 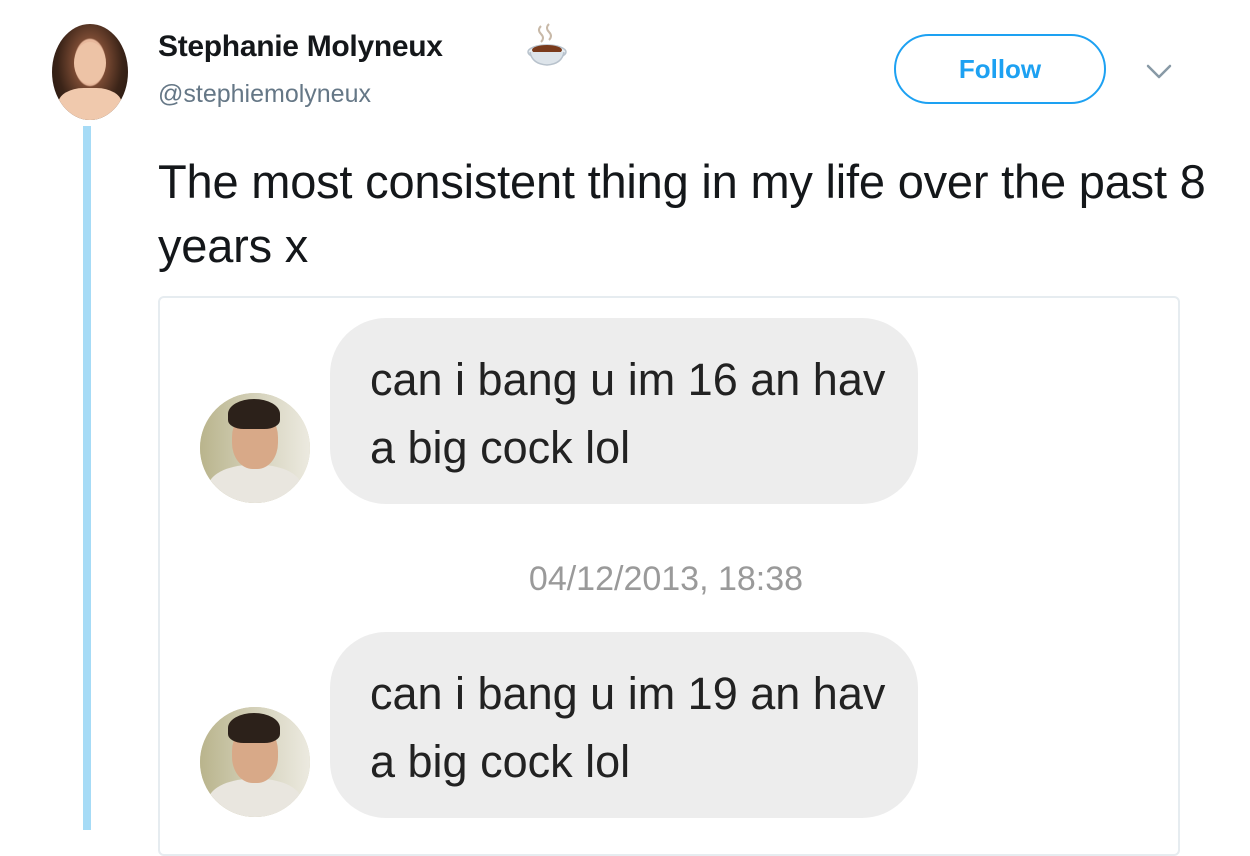 I want to click on hot-beverage-icon, so click(x=547, y=44).